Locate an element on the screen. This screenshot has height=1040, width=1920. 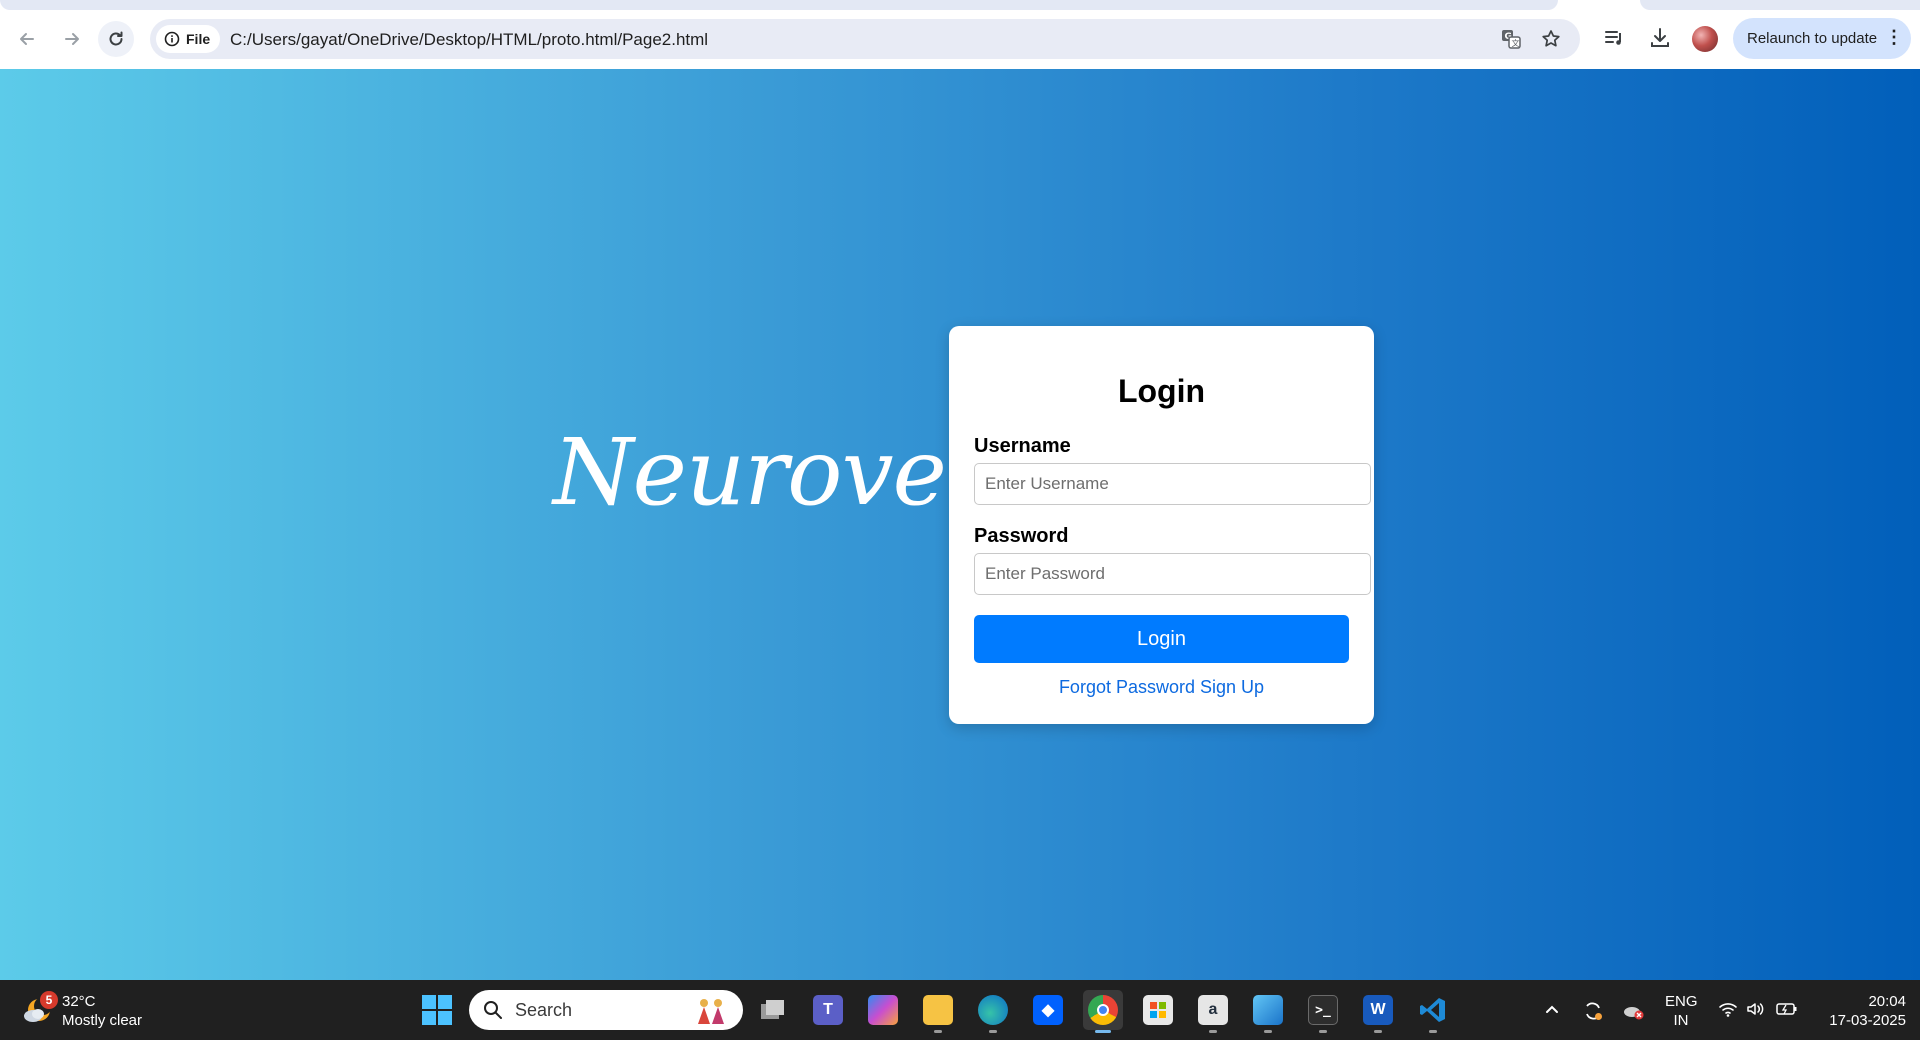
dropbox-app: ◆ is located at coordinates (1048, 1010).